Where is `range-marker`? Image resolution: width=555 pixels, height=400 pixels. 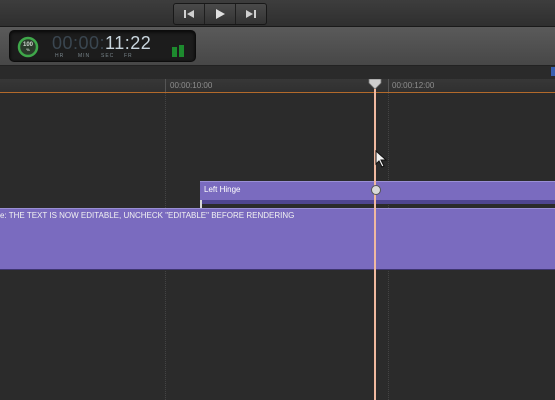 range-marker is located at coordinates (553, 71).